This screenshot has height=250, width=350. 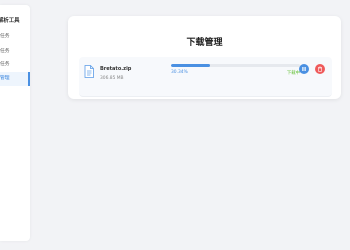 I want to click on sidebar-item-3: 任务, so click(x=15, y=65).